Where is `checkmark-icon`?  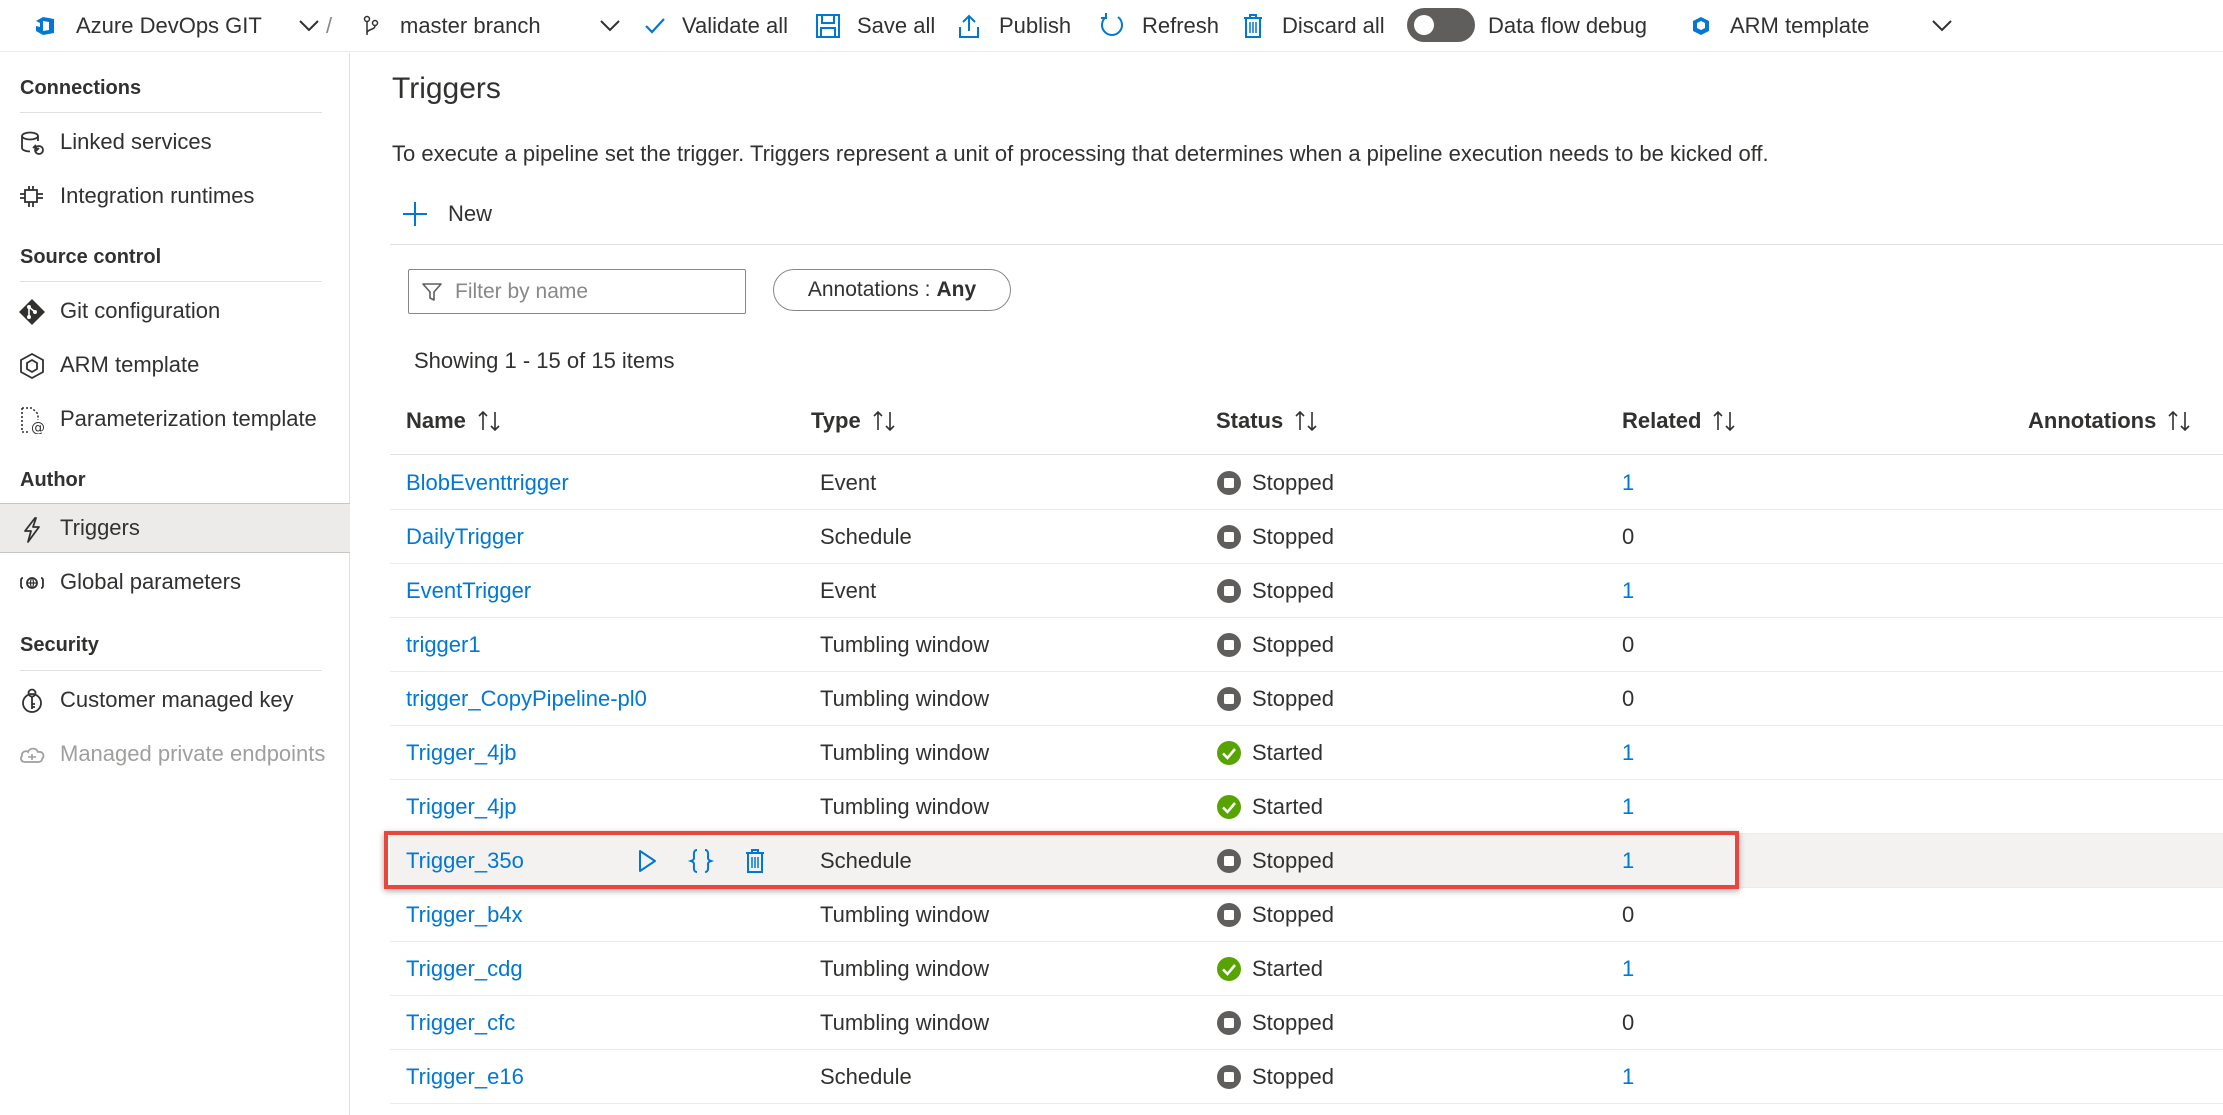
checkmark-icon is located at coordinates (655, 26).